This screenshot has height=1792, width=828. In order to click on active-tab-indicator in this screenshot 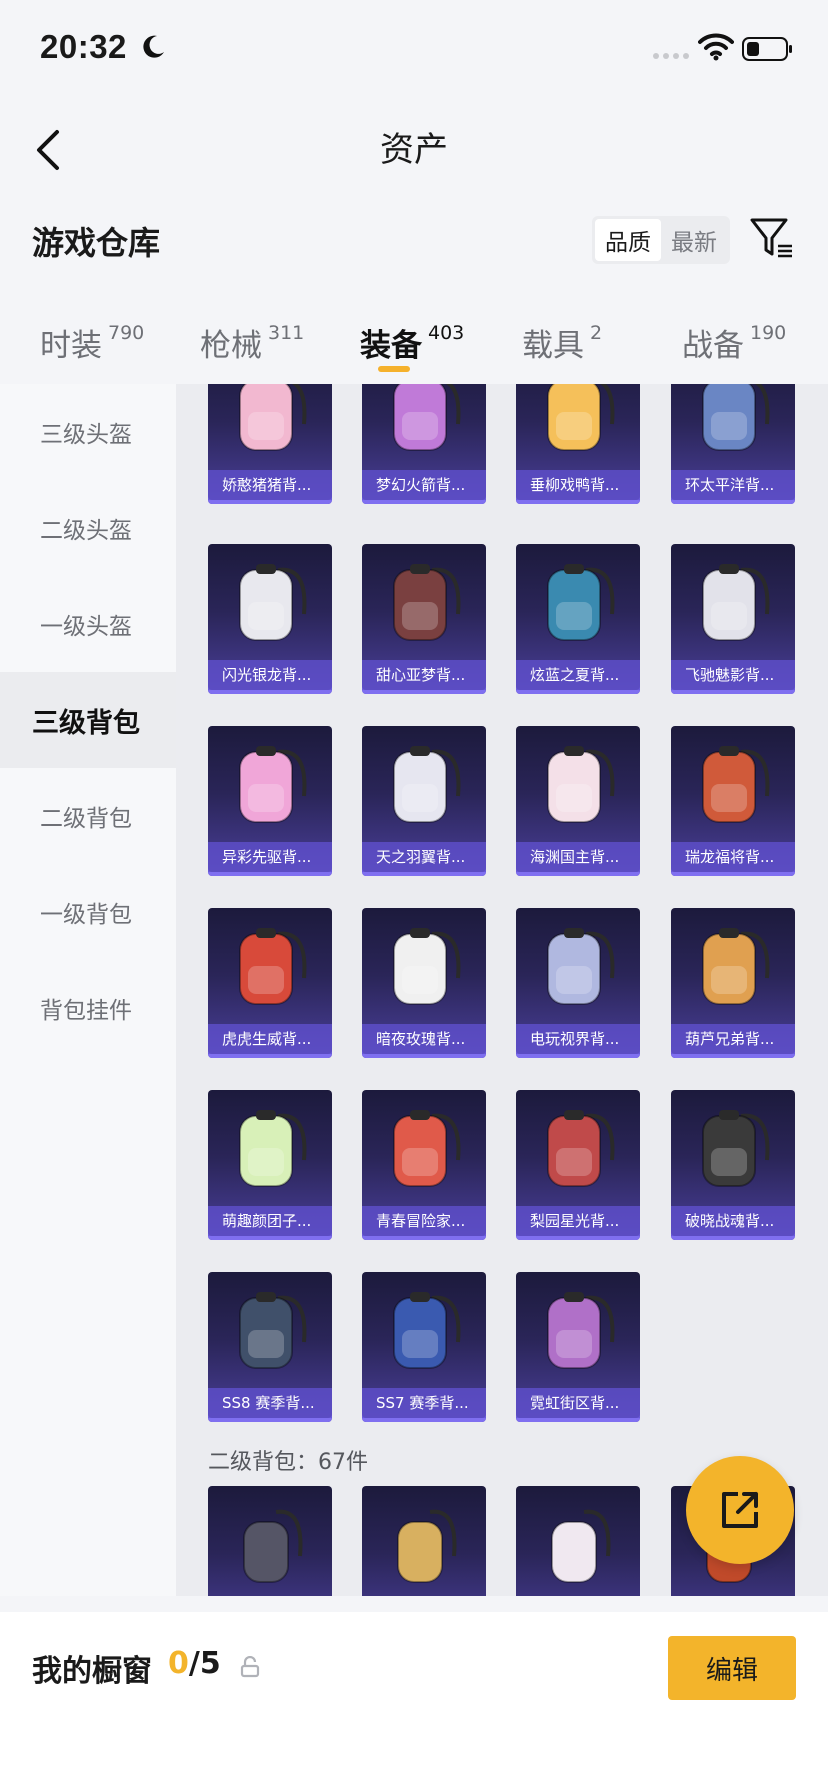, I will do `click(394, 369)`.